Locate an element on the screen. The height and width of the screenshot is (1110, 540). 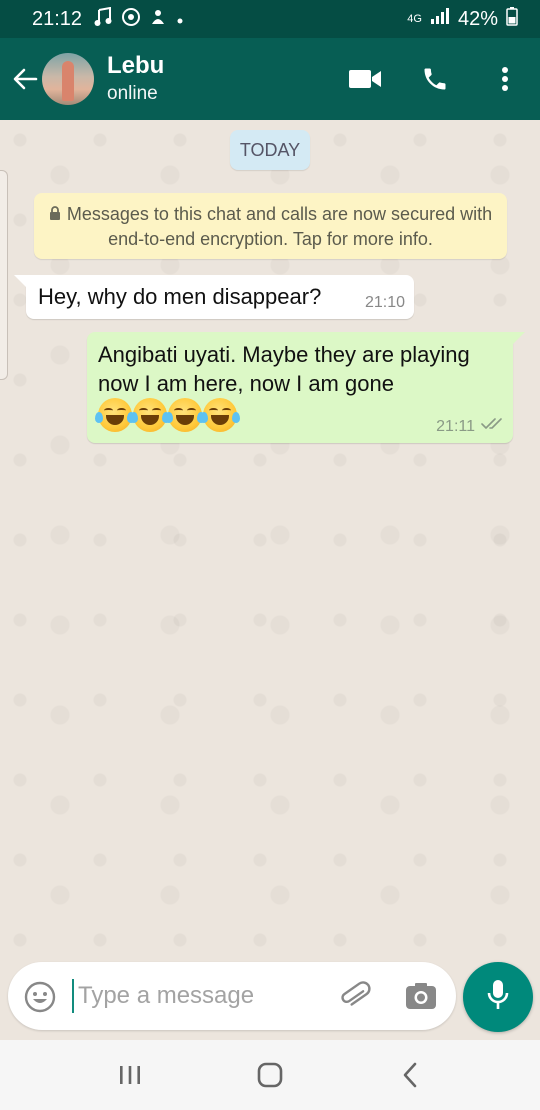
contact-info: Lebu online is located at coordinates (135, 79).